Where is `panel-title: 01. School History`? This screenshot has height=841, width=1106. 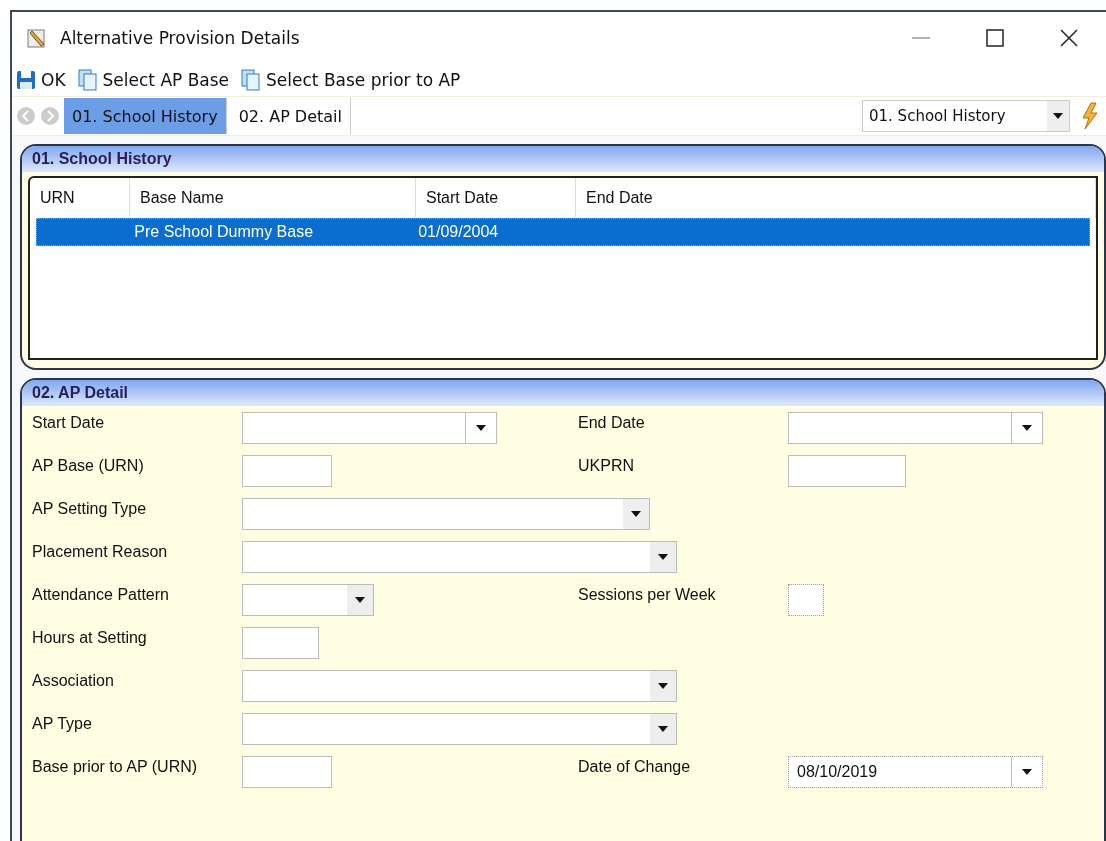 panel-title: 01. School History is located at coordinates (563, 159).